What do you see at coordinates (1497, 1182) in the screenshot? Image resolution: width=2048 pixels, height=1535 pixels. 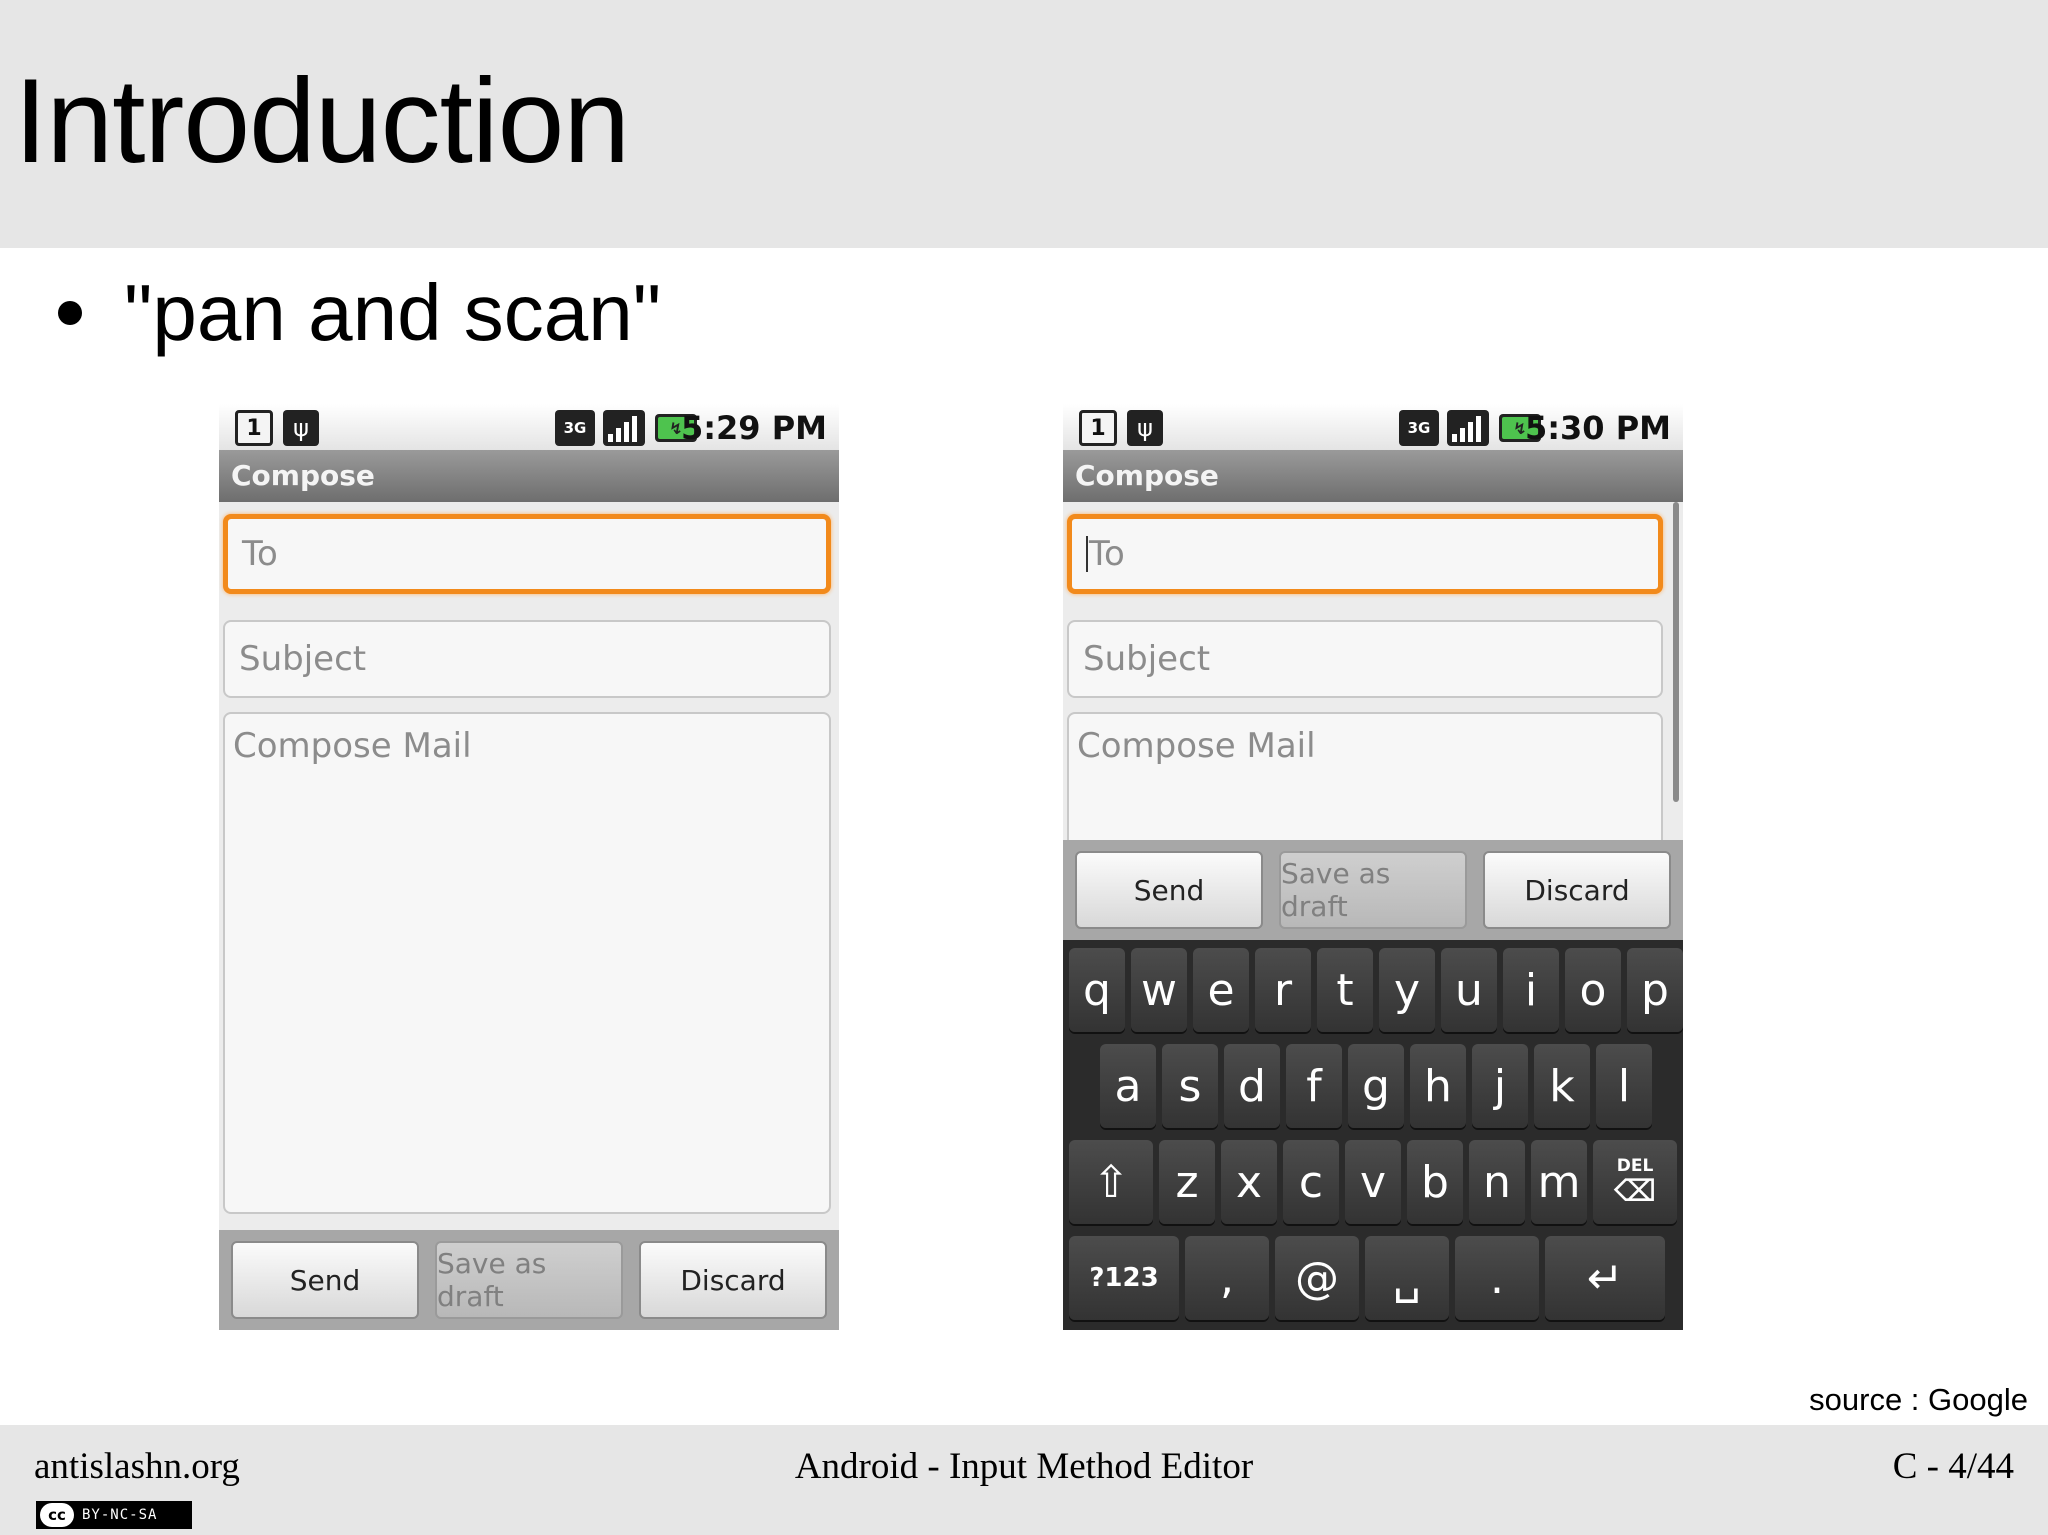 I see `key-n: n` at bounding box center [1497, 1182].